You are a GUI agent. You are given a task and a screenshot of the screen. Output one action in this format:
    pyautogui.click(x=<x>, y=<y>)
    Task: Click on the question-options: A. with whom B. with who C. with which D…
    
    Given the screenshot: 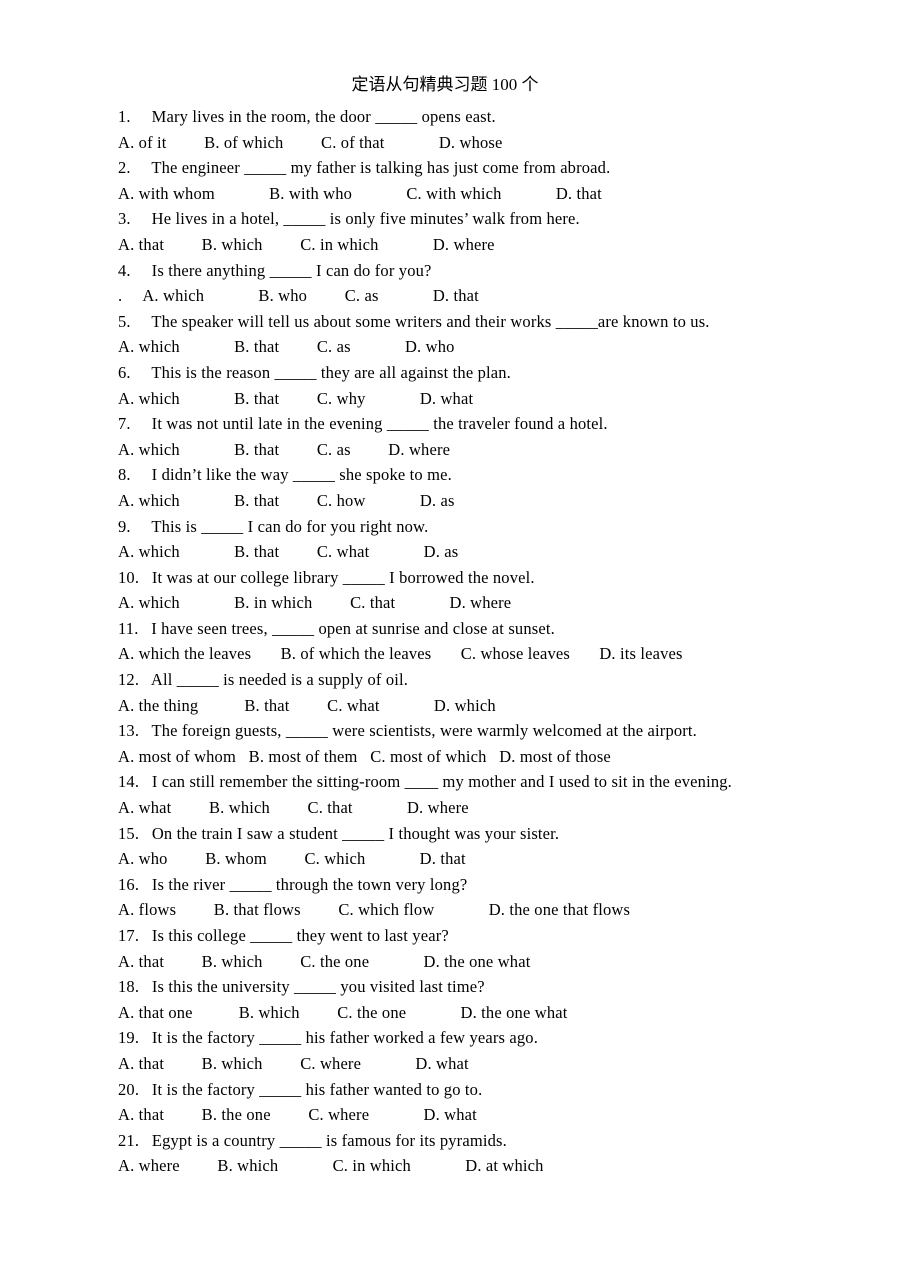 What is the action you would take?
    pyautogui.click(x=360, y=193)
    